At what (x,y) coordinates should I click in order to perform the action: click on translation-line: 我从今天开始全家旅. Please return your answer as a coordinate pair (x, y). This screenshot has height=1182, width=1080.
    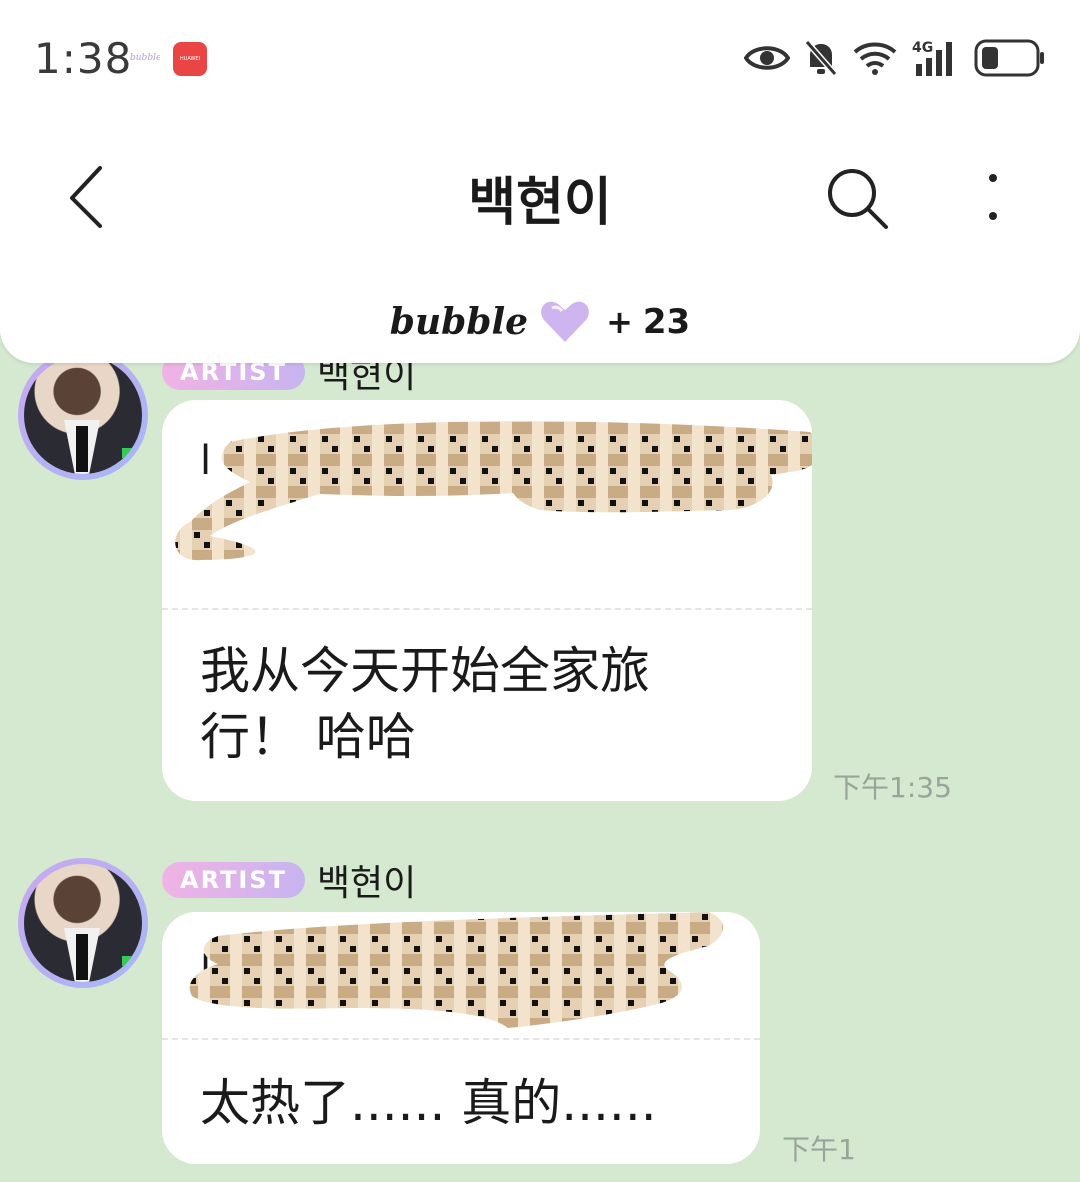
    Looking at the image, I should click on (425, 671).